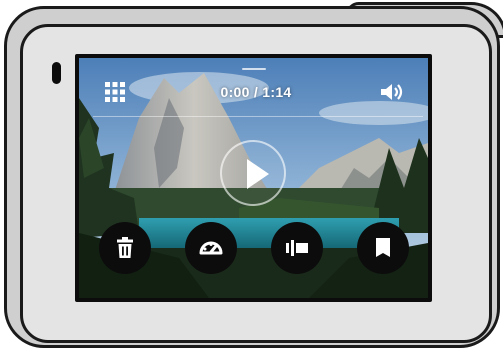 This screenshot has width=503, height=351. I want to click on delete-button, so click(125, 248).